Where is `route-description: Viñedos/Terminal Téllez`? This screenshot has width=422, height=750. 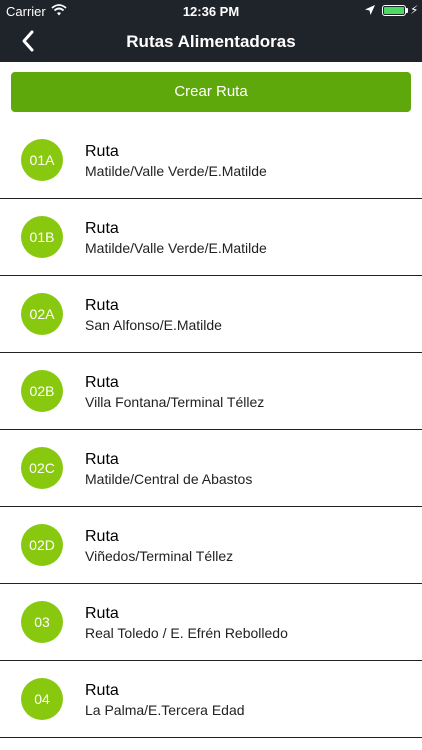
route-description: Viñedos/Terminal Téllez is located at coordinates (159, 556).